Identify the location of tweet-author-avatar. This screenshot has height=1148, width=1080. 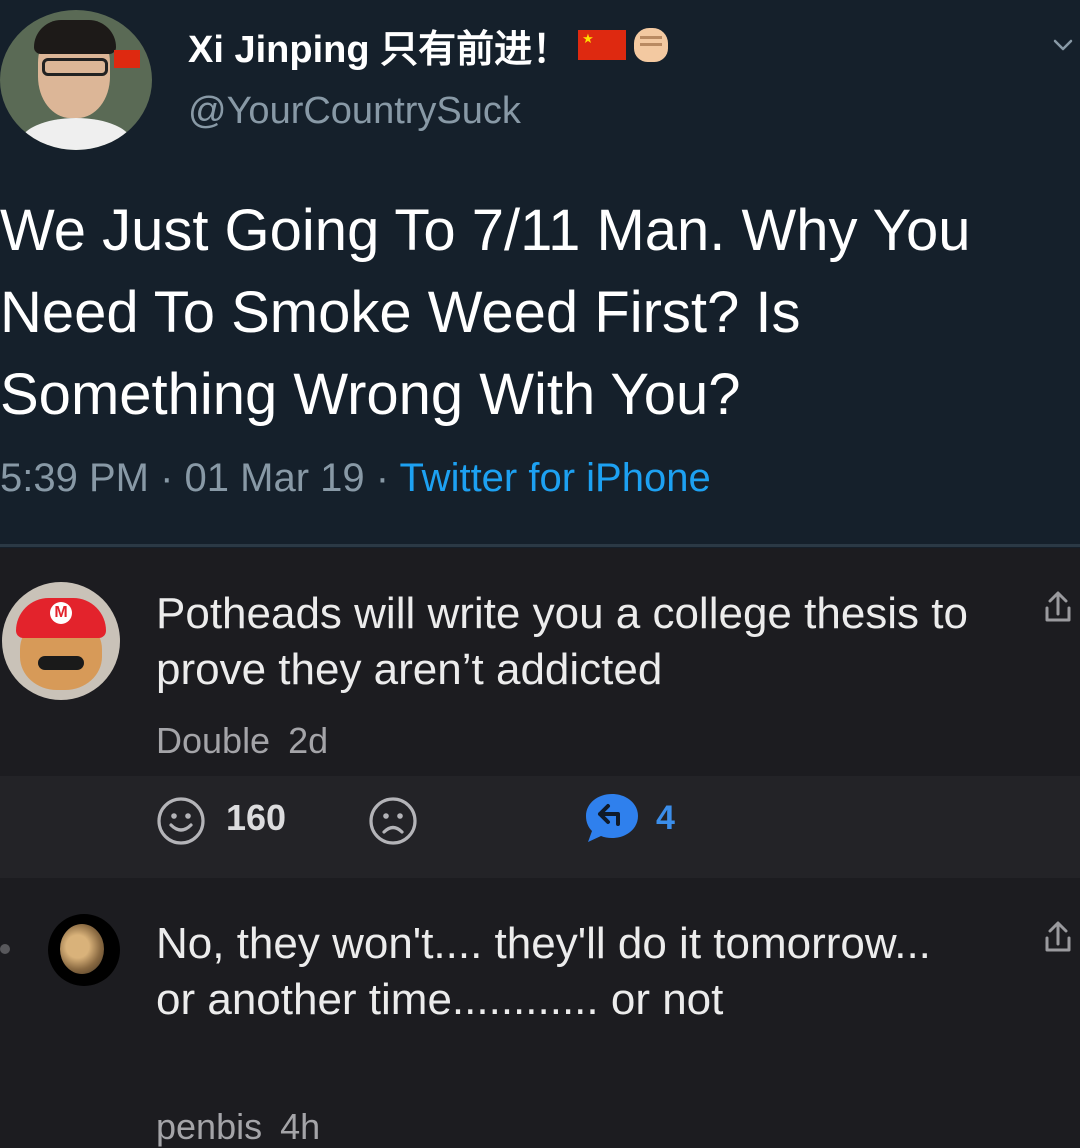
(76, 80).